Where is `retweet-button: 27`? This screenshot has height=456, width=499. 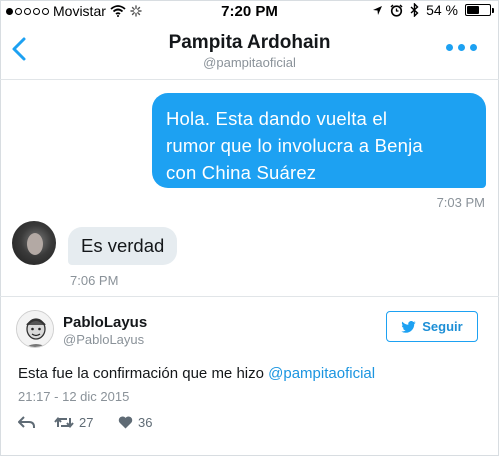
retweet-button: 27 is located at coordinates (86, 422).